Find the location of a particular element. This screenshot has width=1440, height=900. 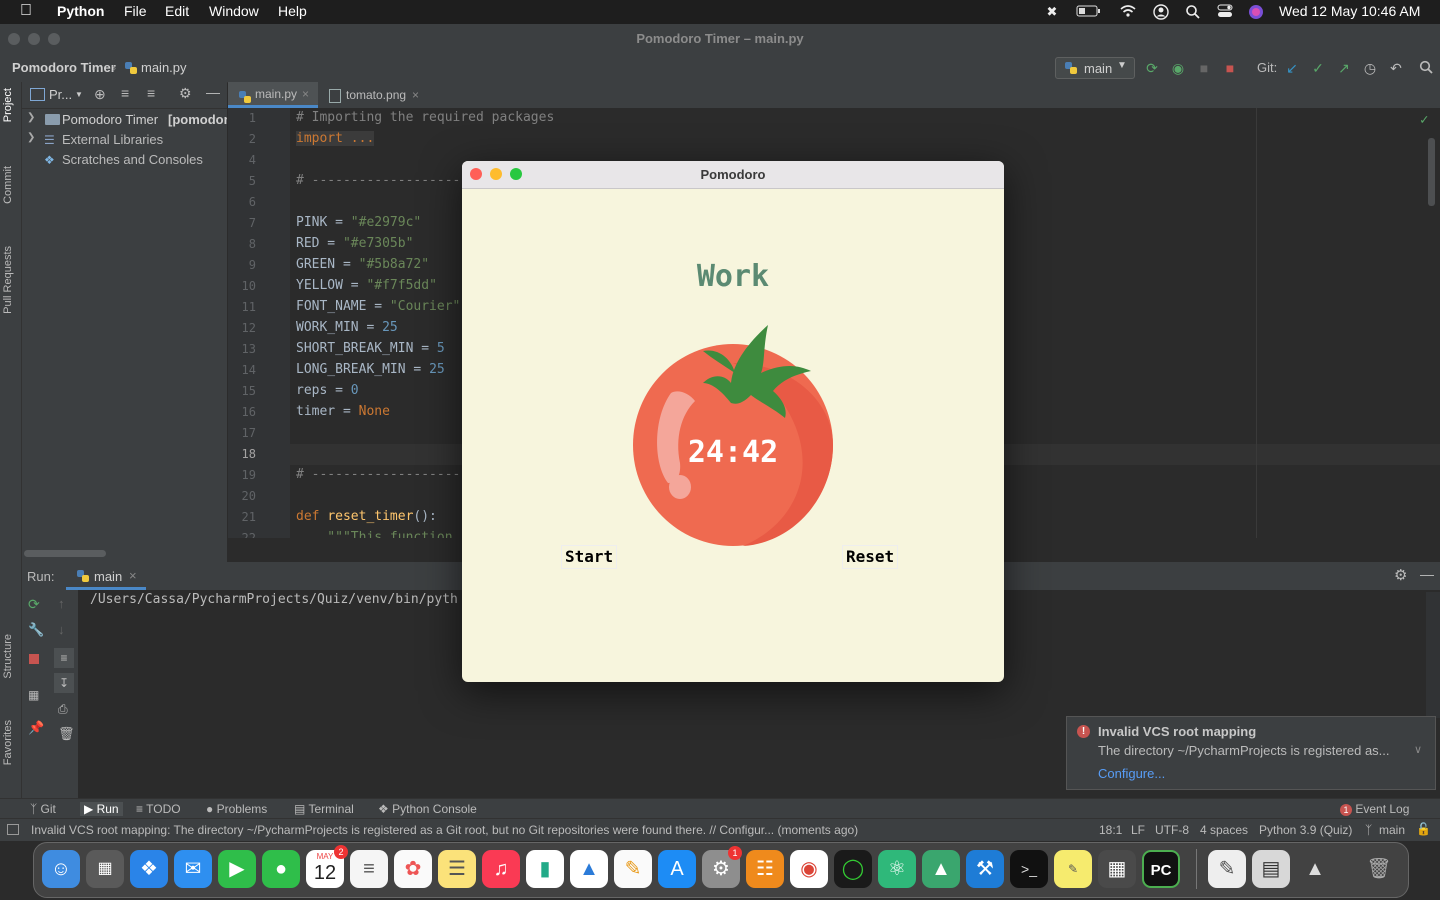

notes-icon: ☰ is located at coordinates (457, 869).